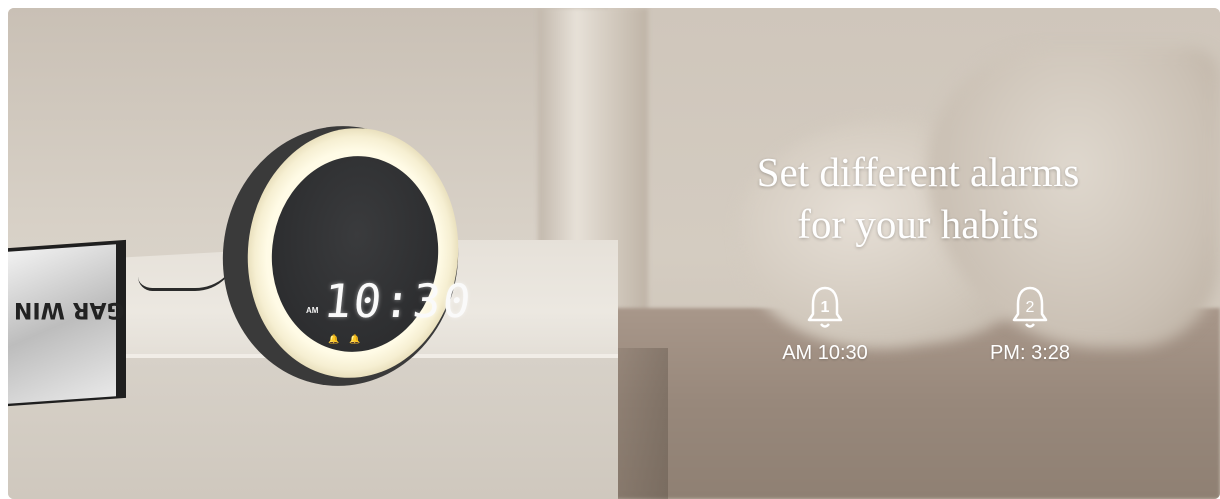 Image resolution: width=1220 pixels, height=499 pixels. I want to click on alarm-1: 1 AM 10:30, so click(825, 324).